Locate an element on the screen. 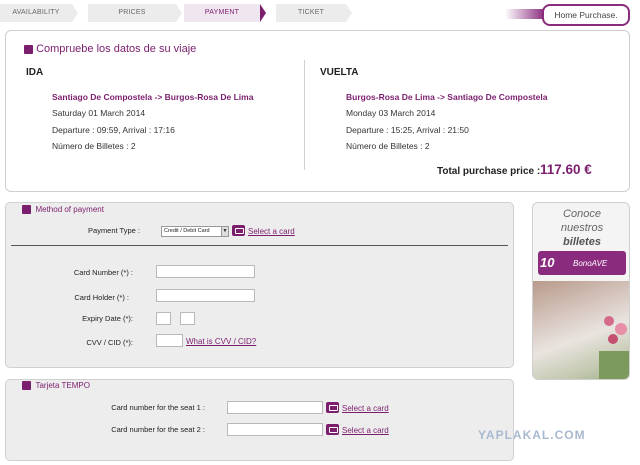 This screenshot has height=465, width=640. column-divider is located at coordinates (304, 115).